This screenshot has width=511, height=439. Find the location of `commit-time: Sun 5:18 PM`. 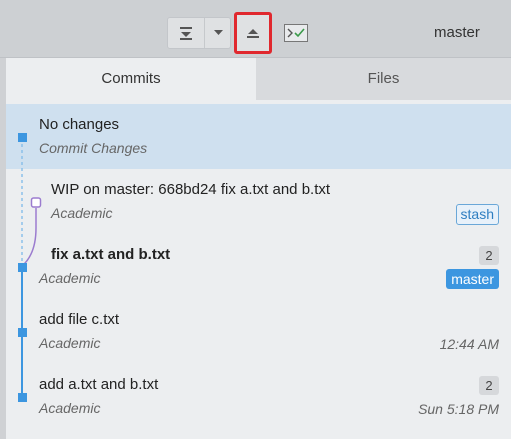

commit-time: Sun 5:18 PM is located at coordinates (458, 409).